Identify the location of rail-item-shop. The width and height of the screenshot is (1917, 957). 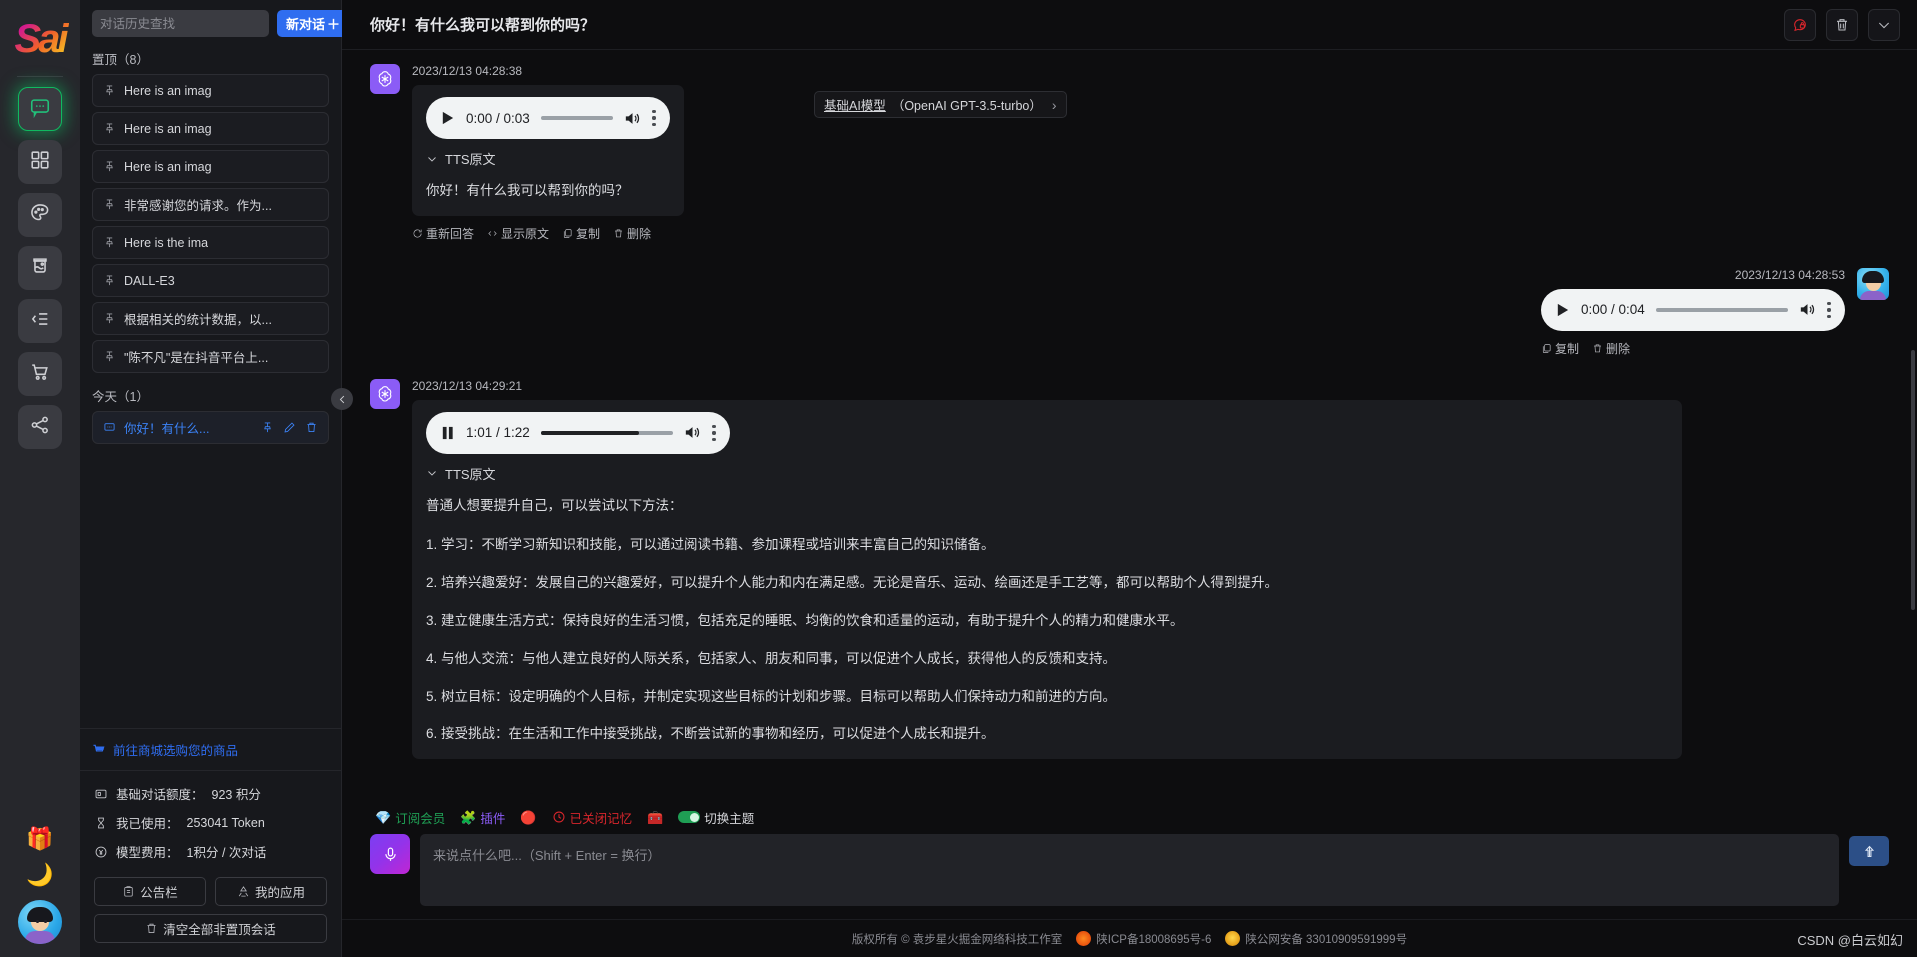
(40, 374).